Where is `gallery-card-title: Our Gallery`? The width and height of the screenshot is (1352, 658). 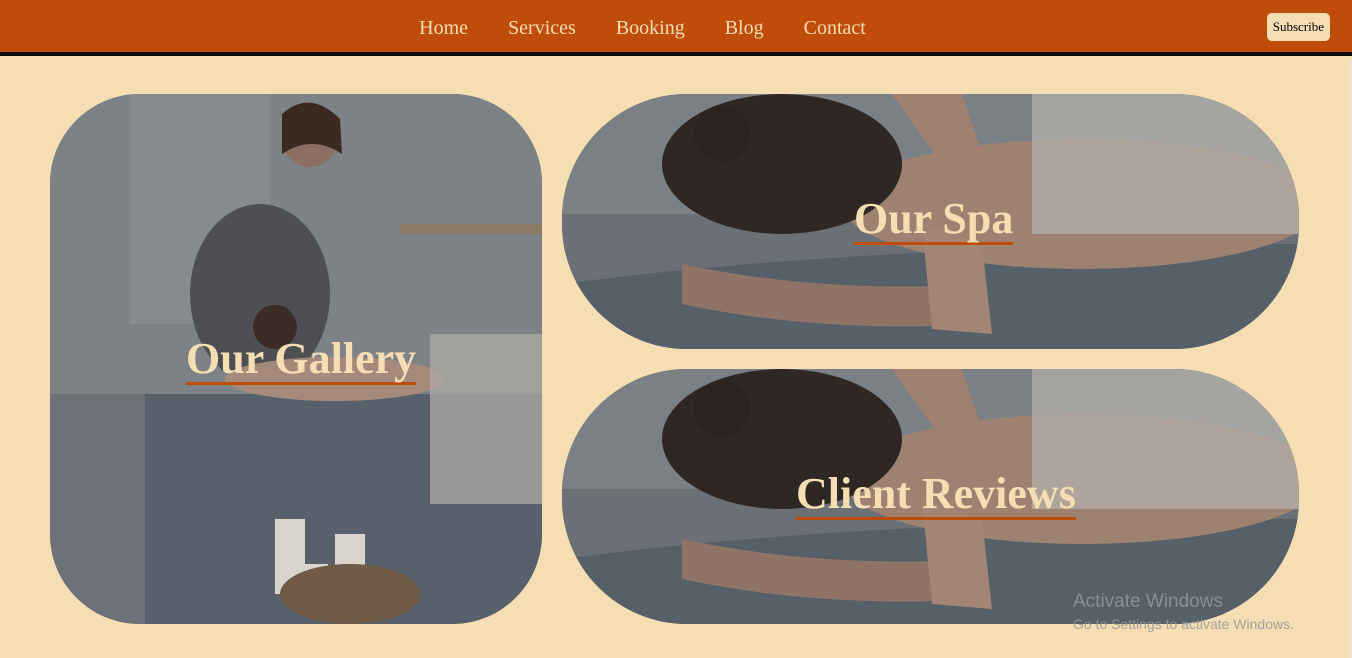 gallery-card-title: Our Gallery is located at coordinates (301, 360).